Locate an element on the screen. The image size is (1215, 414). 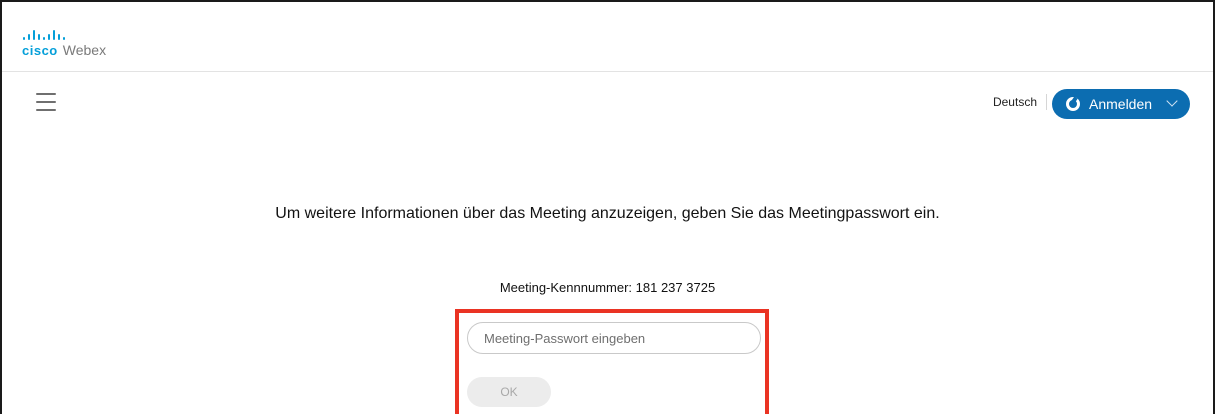
signin-button: Anmelden is located at coordinates (1121, 104).